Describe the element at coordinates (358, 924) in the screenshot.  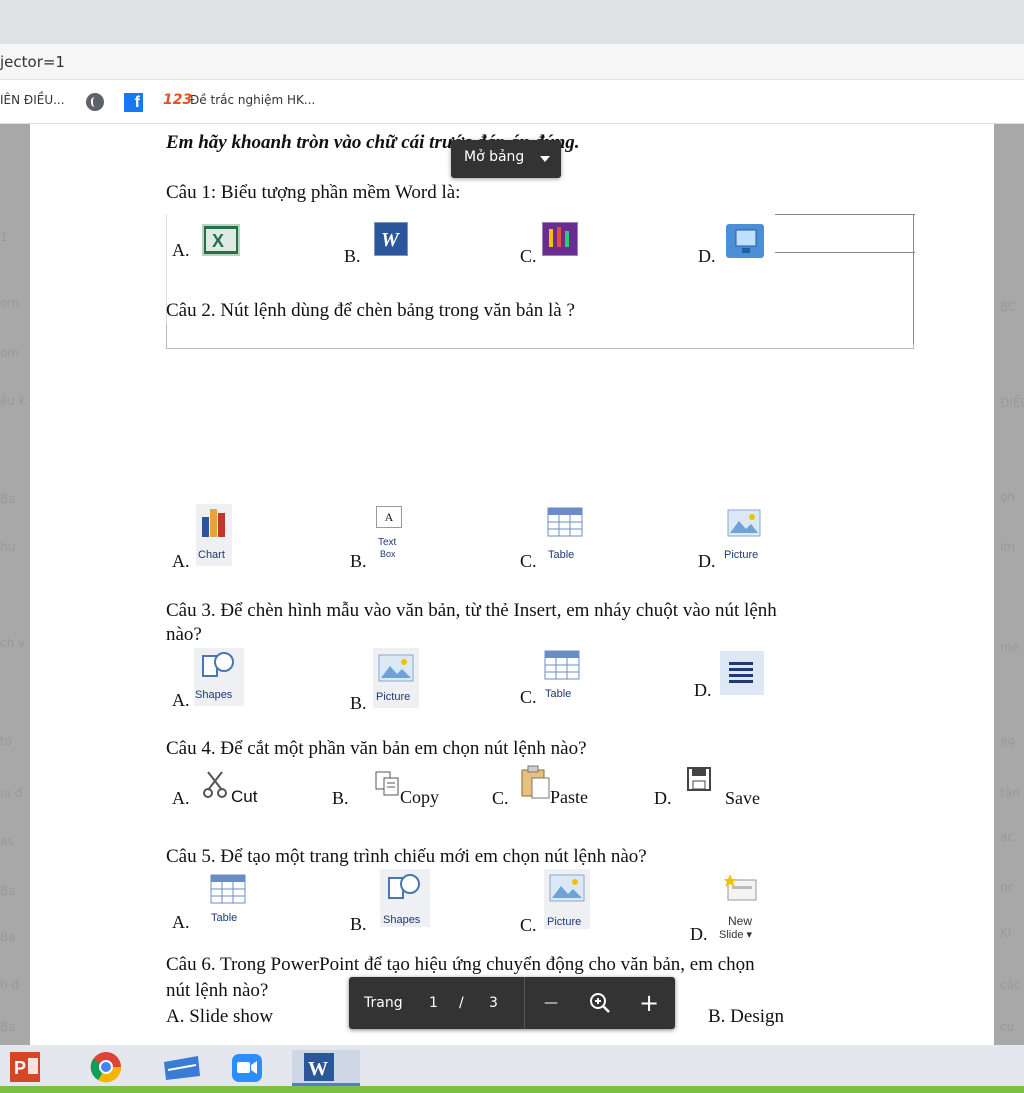
I see `q5-option-b: B.` at that location.